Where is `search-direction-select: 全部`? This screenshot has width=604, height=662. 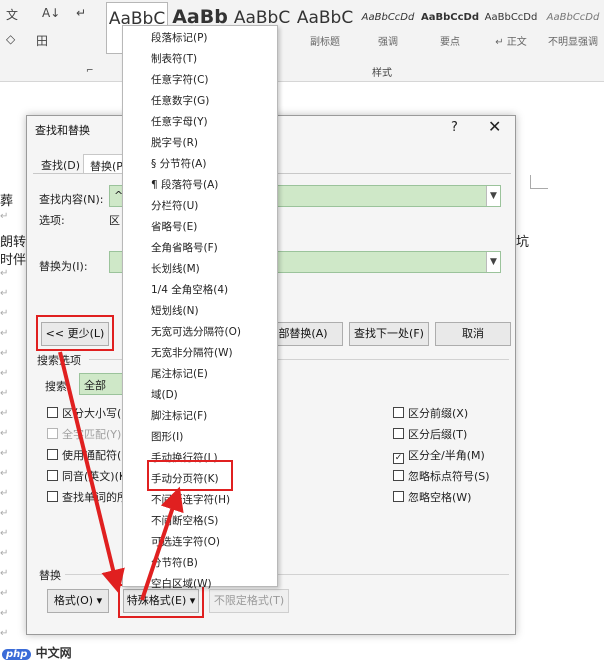 search-direction-select: 全部 is located at coordinates (103, 384).